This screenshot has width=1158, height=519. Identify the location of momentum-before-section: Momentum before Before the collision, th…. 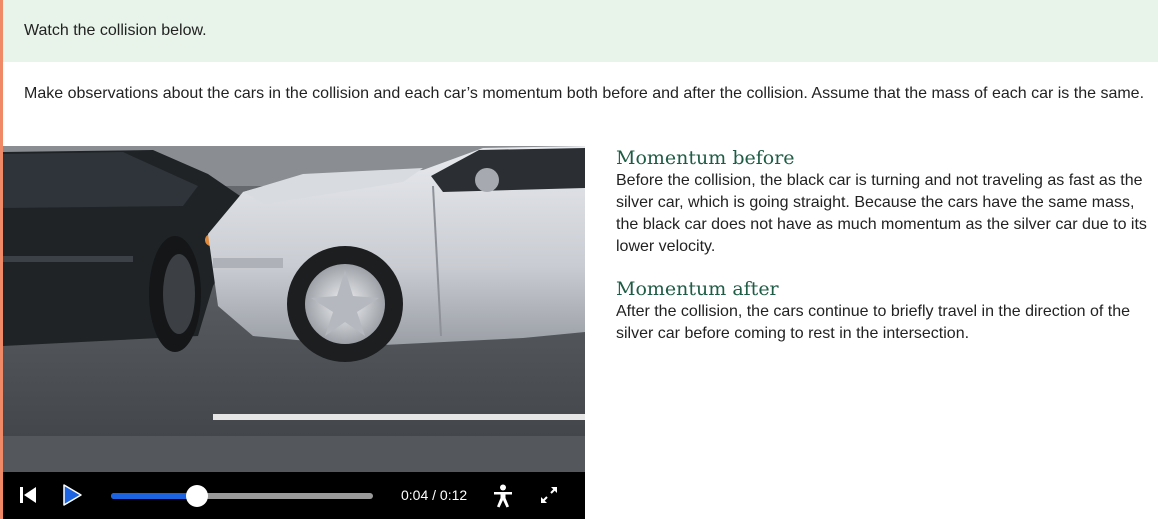
(883, 202).